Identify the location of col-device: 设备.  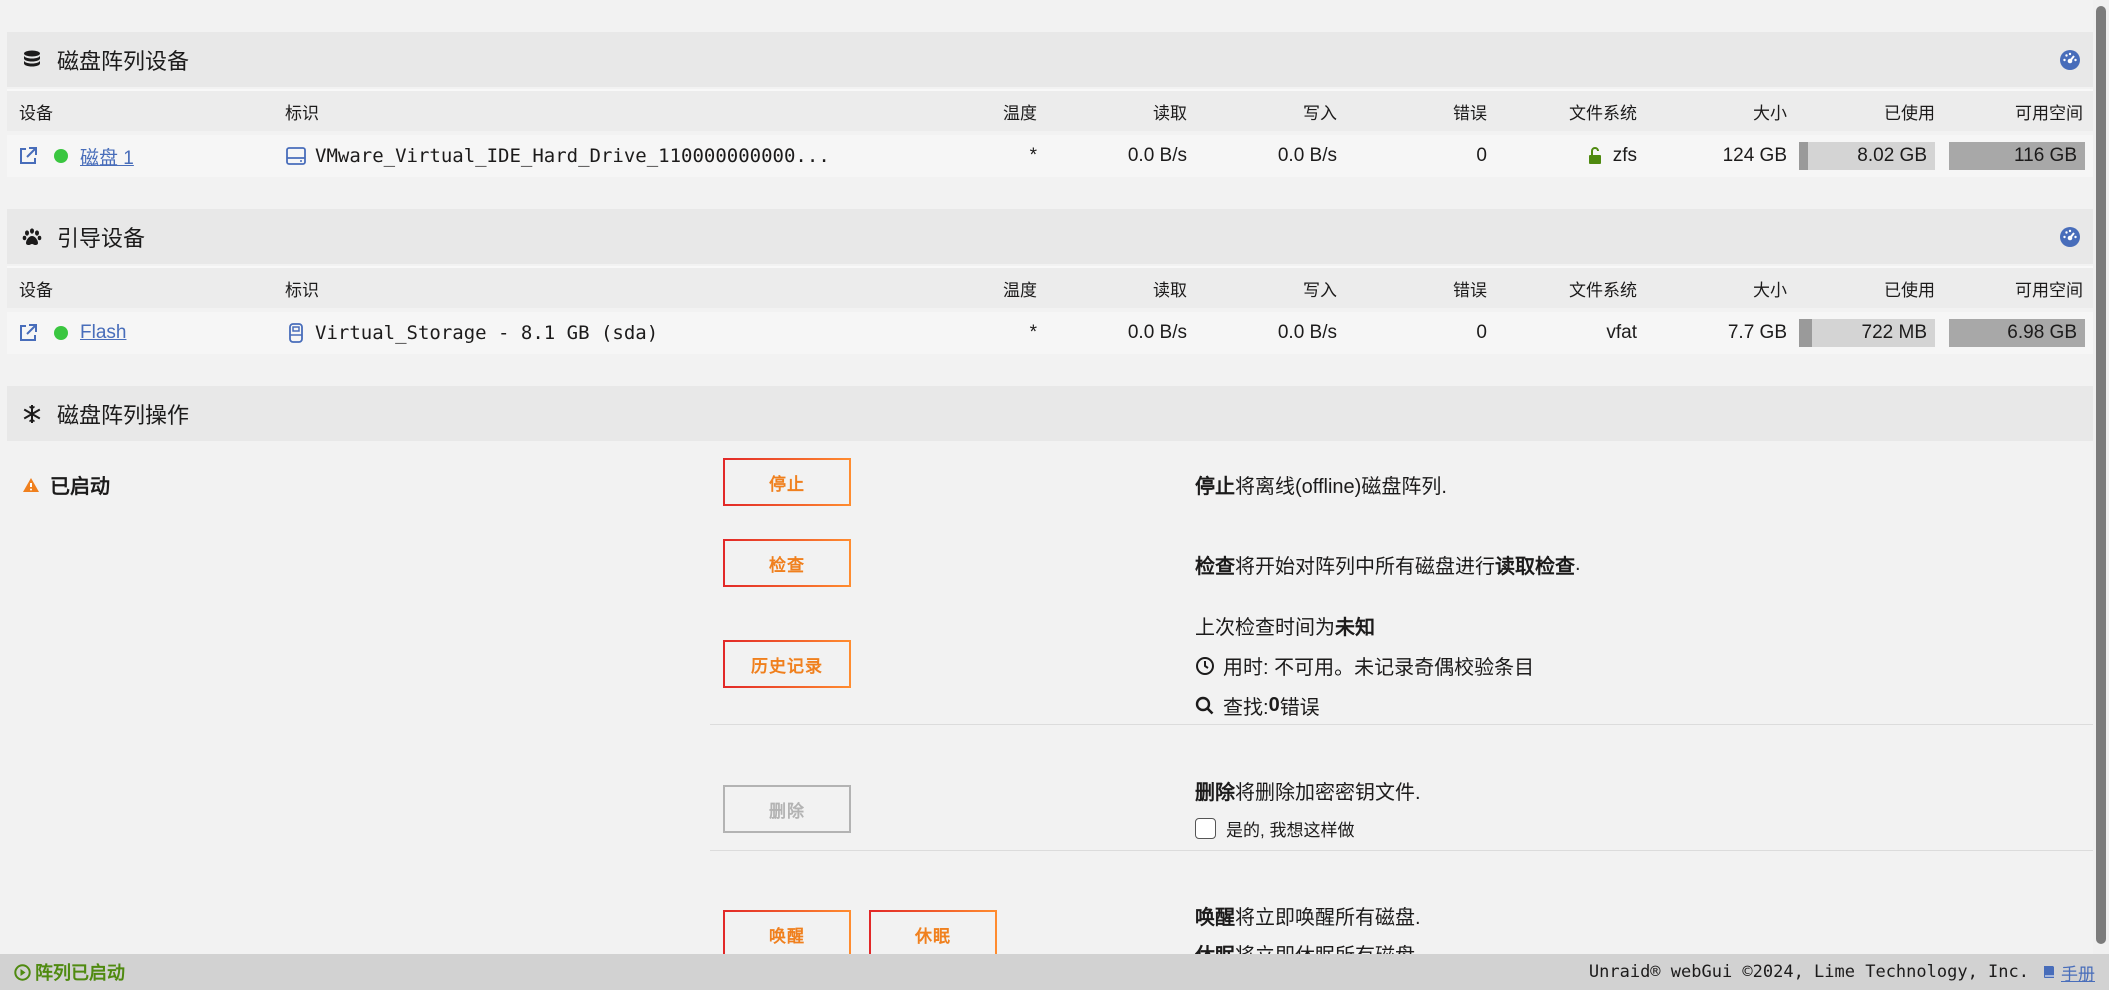
(36, 113).